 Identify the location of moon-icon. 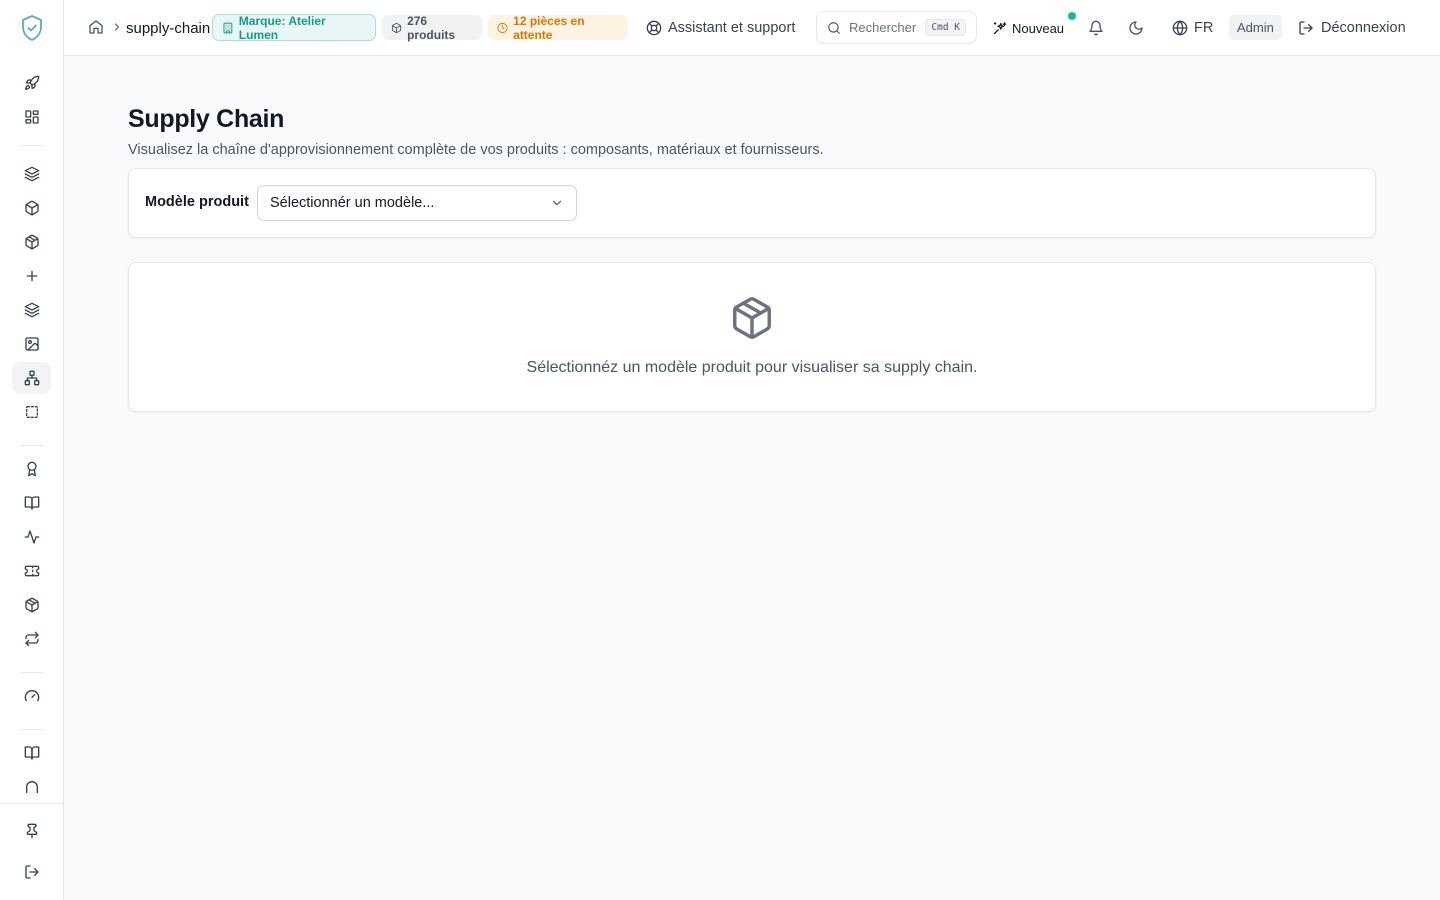
(1136, 28).